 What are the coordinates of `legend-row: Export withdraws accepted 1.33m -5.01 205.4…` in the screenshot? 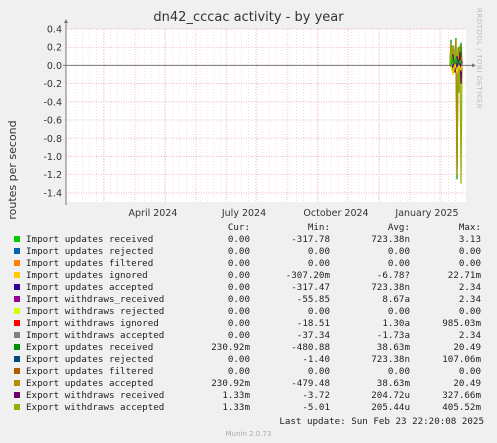 It's located at (248, 408).